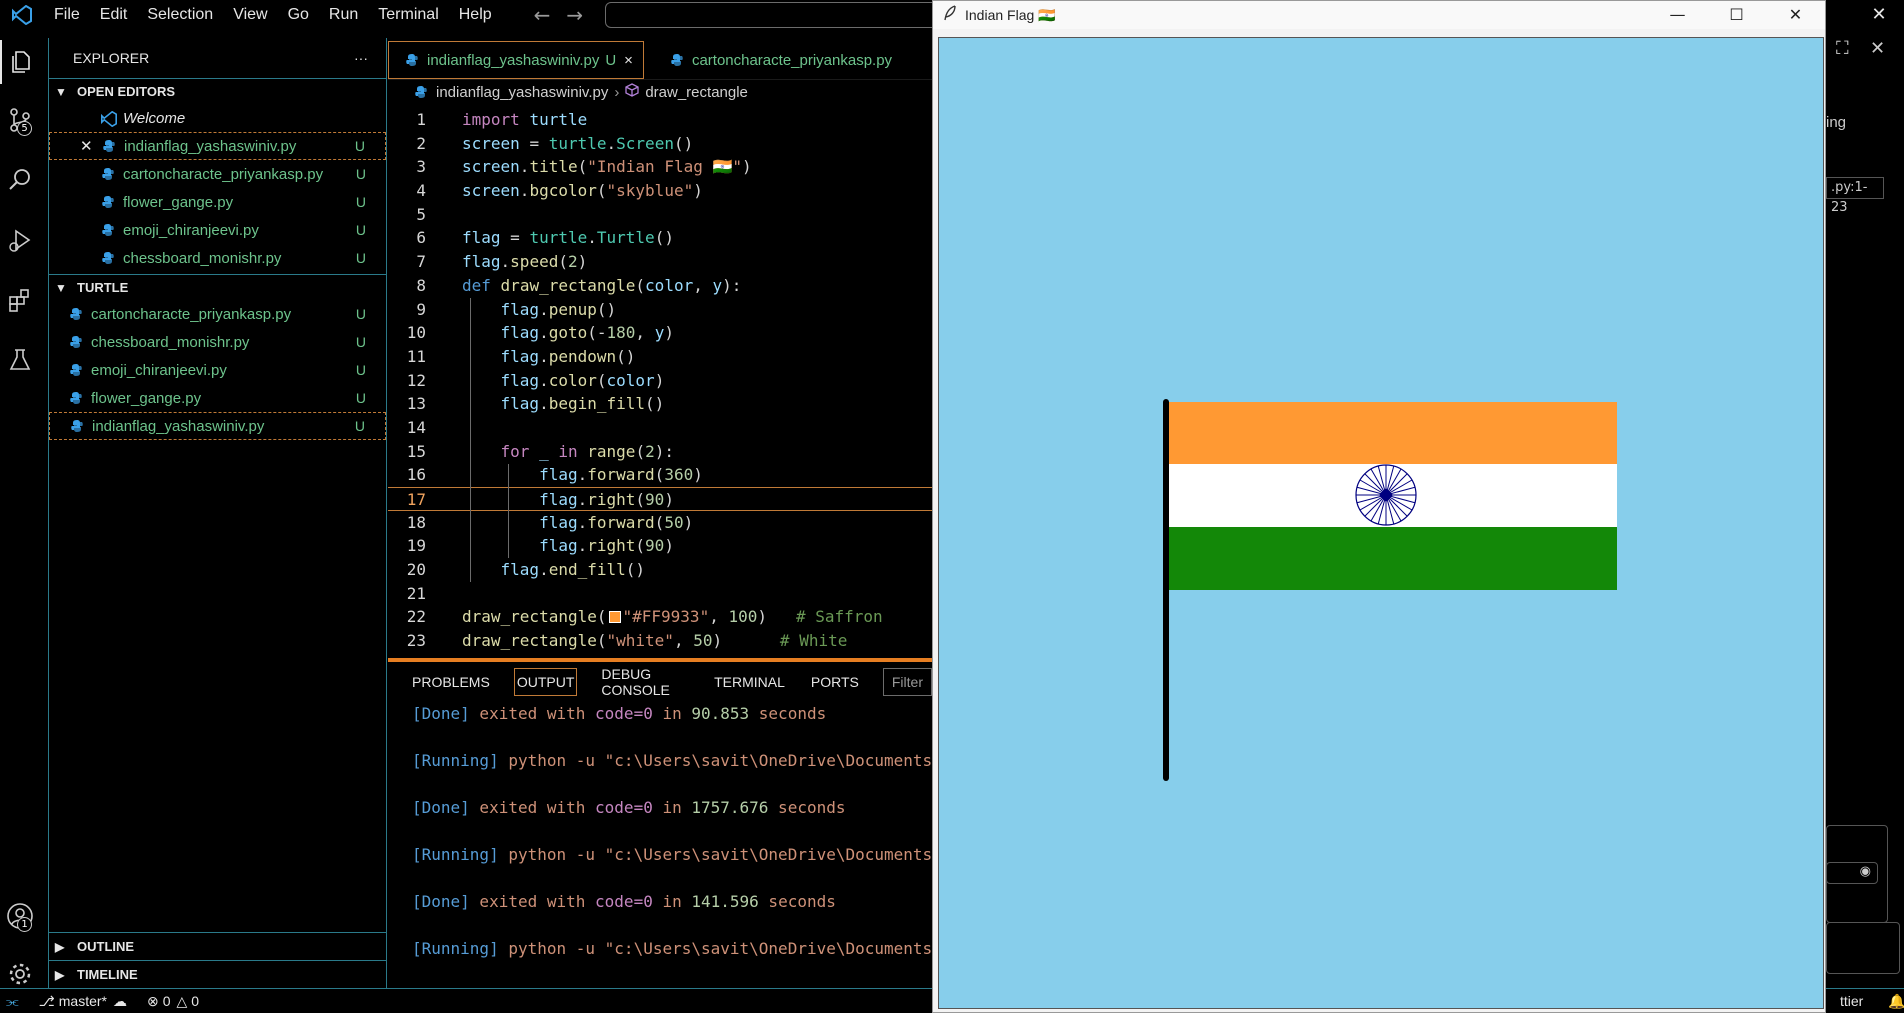  I want to click on file-item: cartoncharacte_priyankasp.py U, so click(217, 314).